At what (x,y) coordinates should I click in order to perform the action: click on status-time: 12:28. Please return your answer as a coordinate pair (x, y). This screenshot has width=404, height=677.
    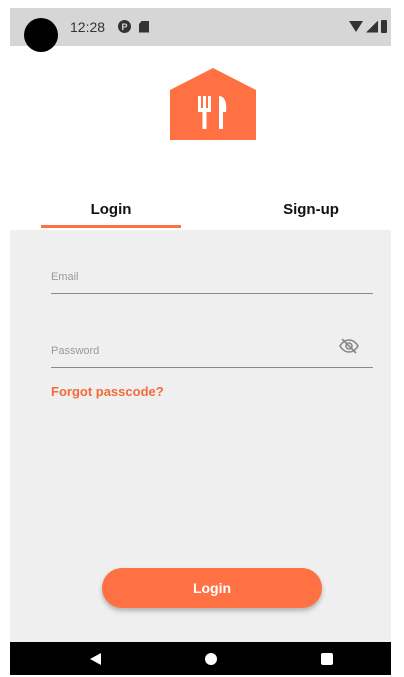
    Looking at the image, I should click on (88, 27).